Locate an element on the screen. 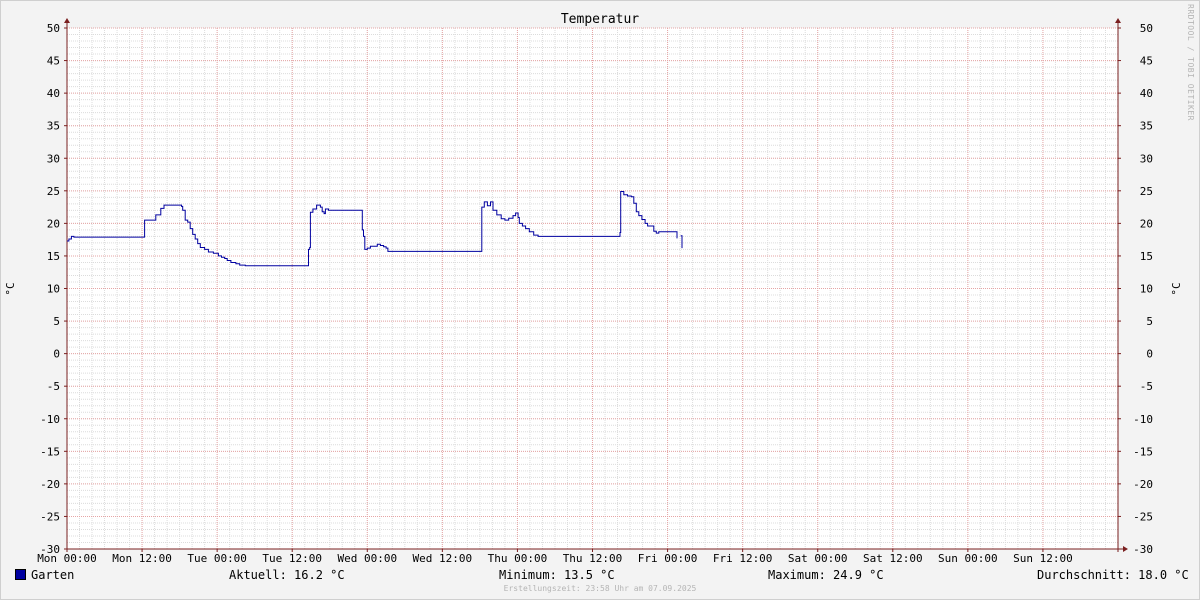 The width and height of the screenshot is (1200, 600). y-tick-label-right: 45 is located at coordinates (1146, 61).